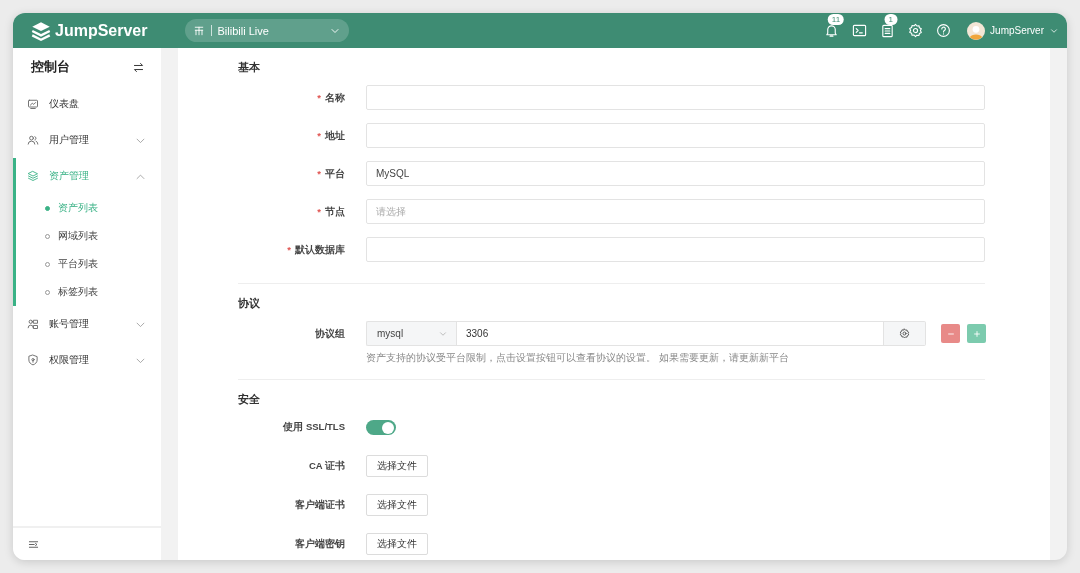 This screenshot has height=573, width=1080. I want to click on toggle-switch, so click(381, 427).